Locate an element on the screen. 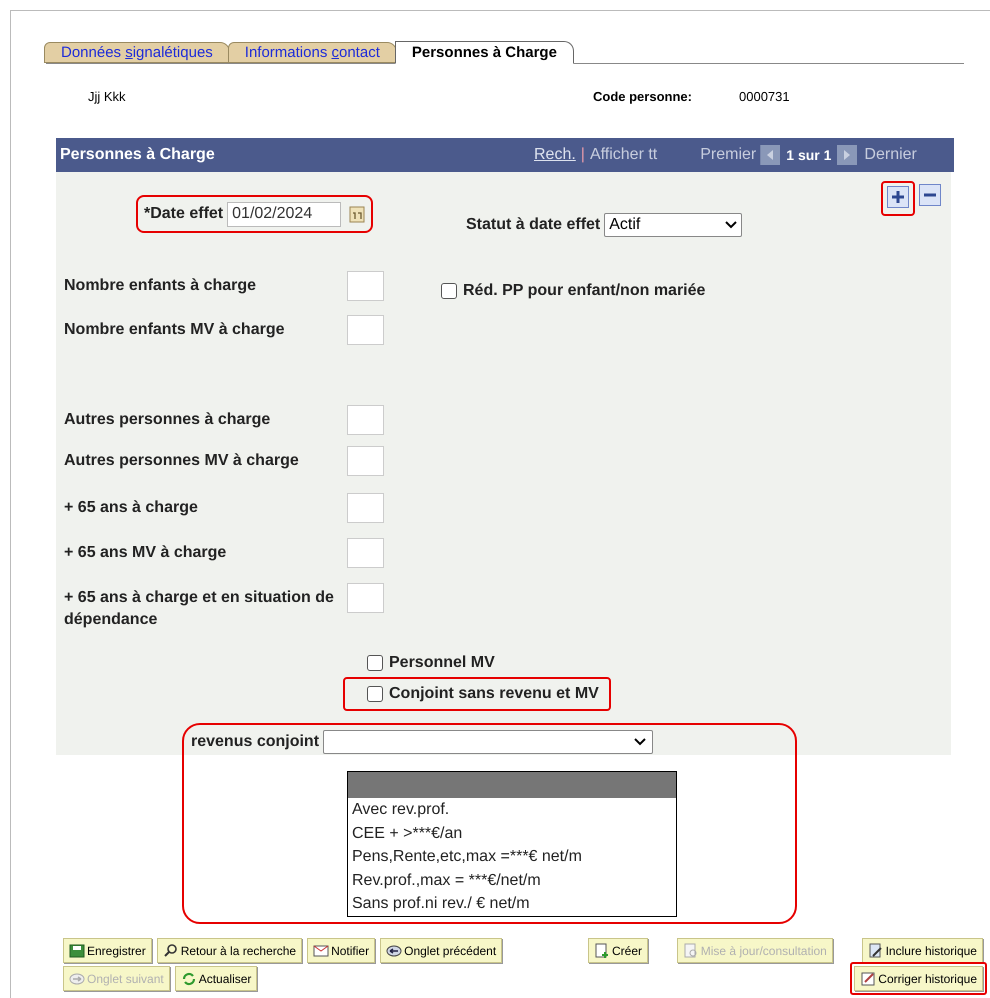  field-label: Code personne: is located at coordinates (643, 97).